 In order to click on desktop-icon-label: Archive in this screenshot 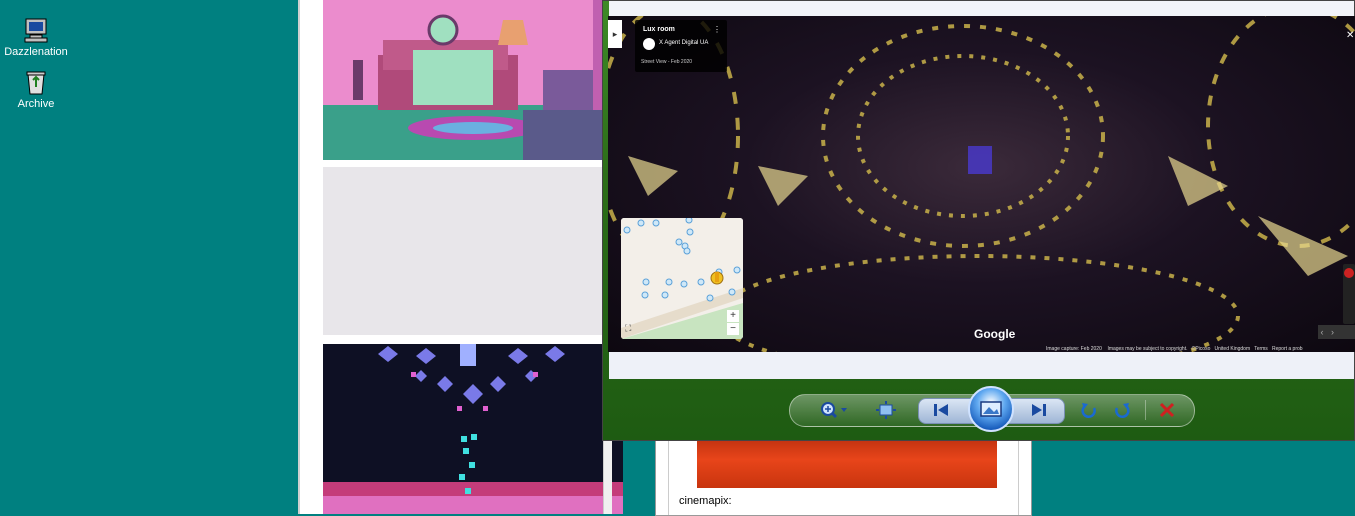, I will do `click(36, 104)`.